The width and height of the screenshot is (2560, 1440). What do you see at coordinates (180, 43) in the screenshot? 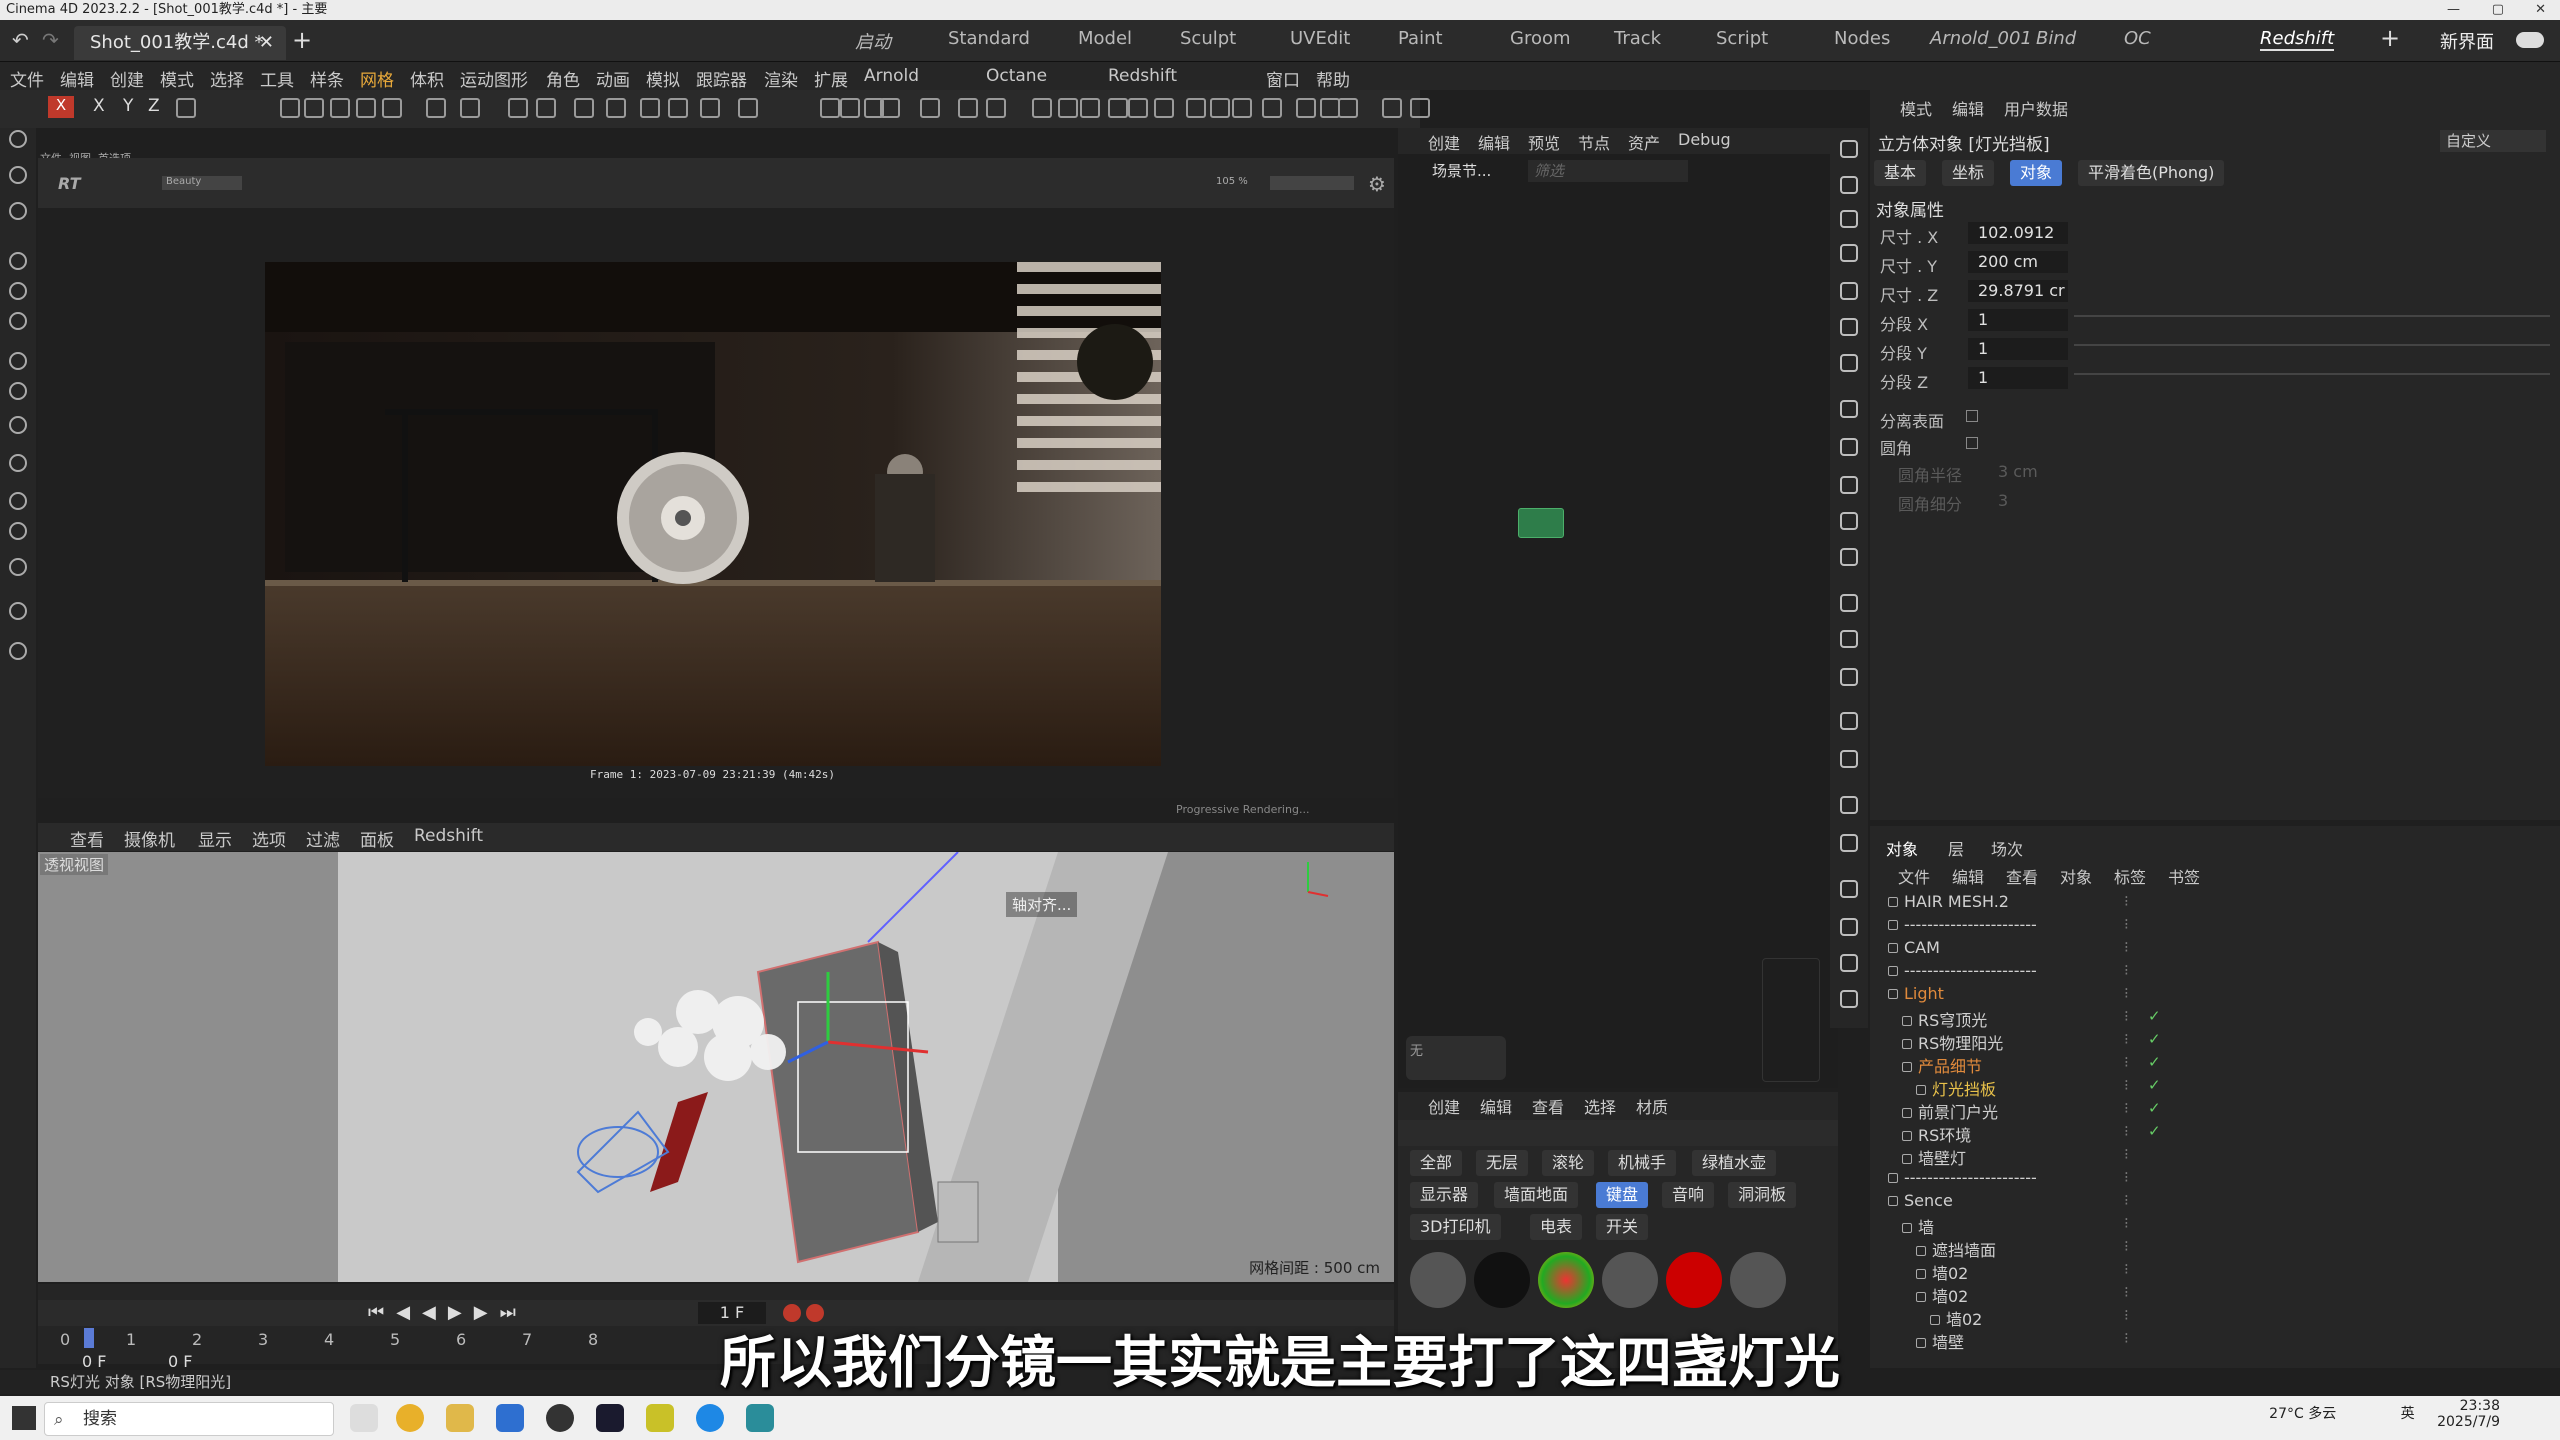
I see `document-tab: Shot_001教学.c4d * ✕` at bounding box center [180, 43].